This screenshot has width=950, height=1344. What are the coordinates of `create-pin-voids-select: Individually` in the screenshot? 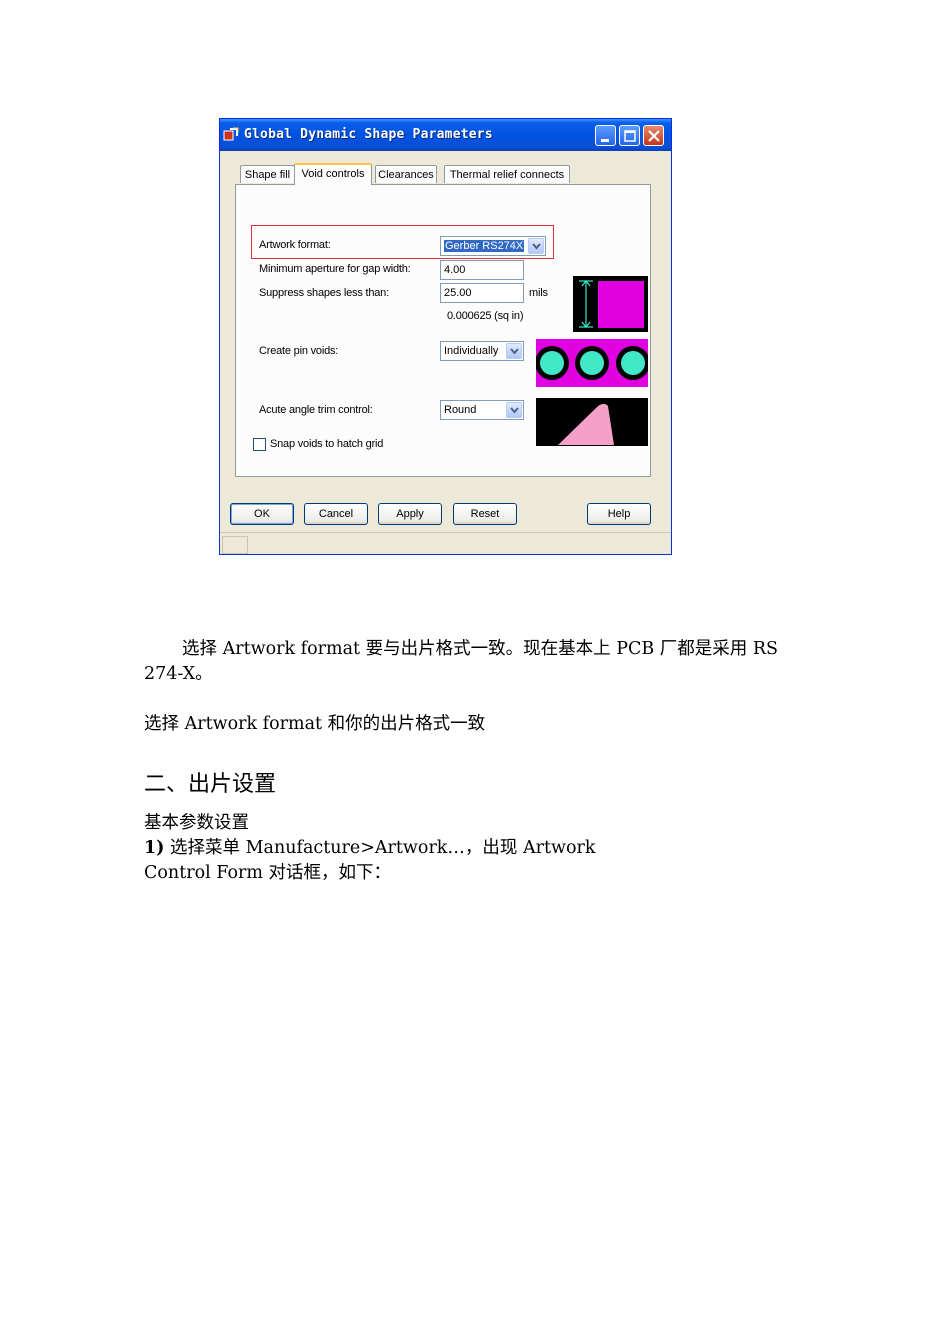 It's located at (482, 351).